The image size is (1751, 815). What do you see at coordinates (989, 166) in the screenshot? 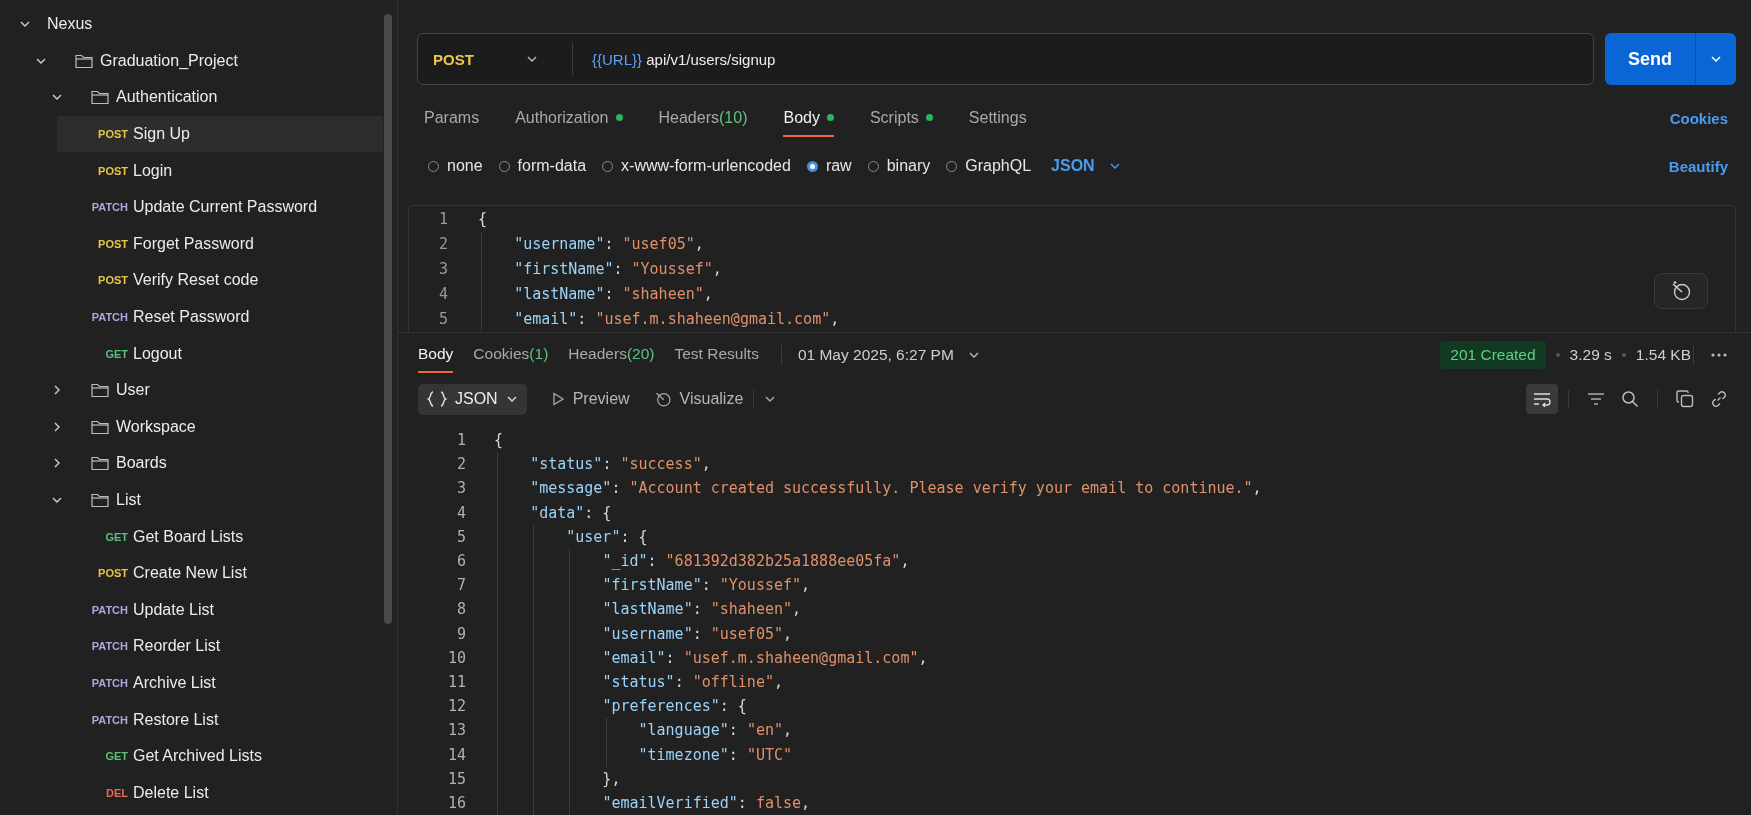
I see `body-type-radio: GraphQL` at bounding box center [989, 166].